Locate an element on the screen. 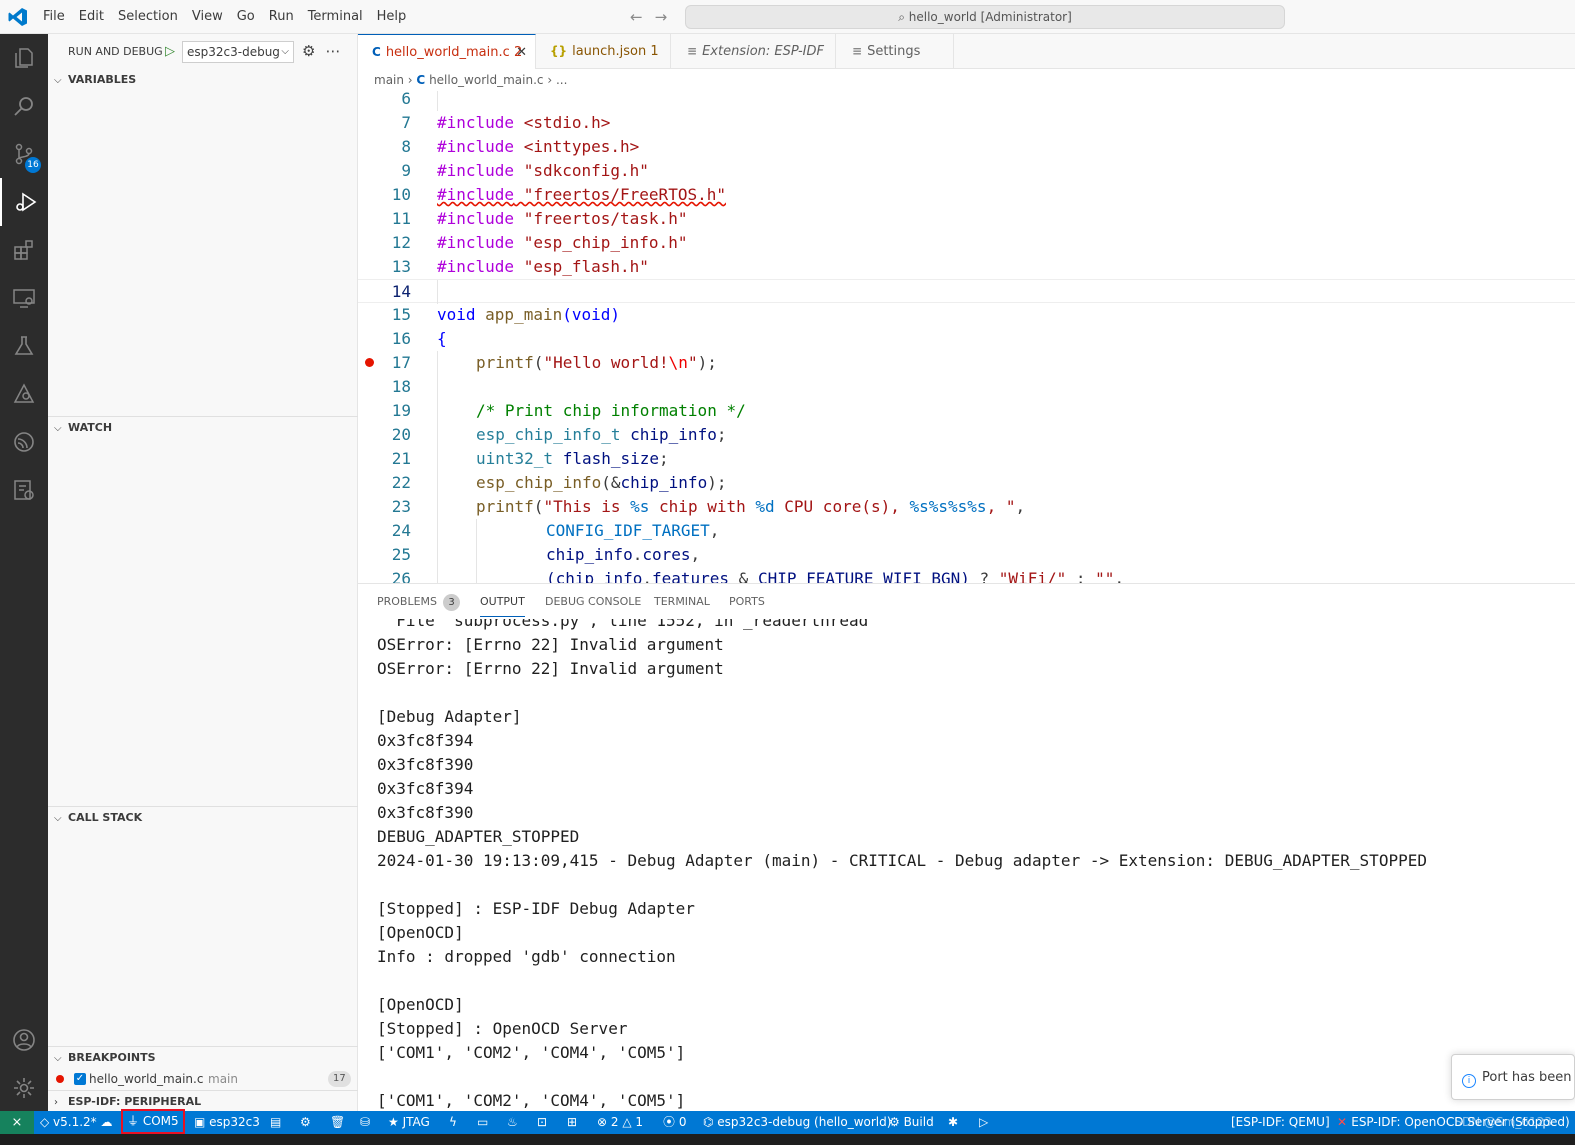 This screenshot has width=1575, height=1145. activity-bar: 16 is located at coordinates (24, 572).